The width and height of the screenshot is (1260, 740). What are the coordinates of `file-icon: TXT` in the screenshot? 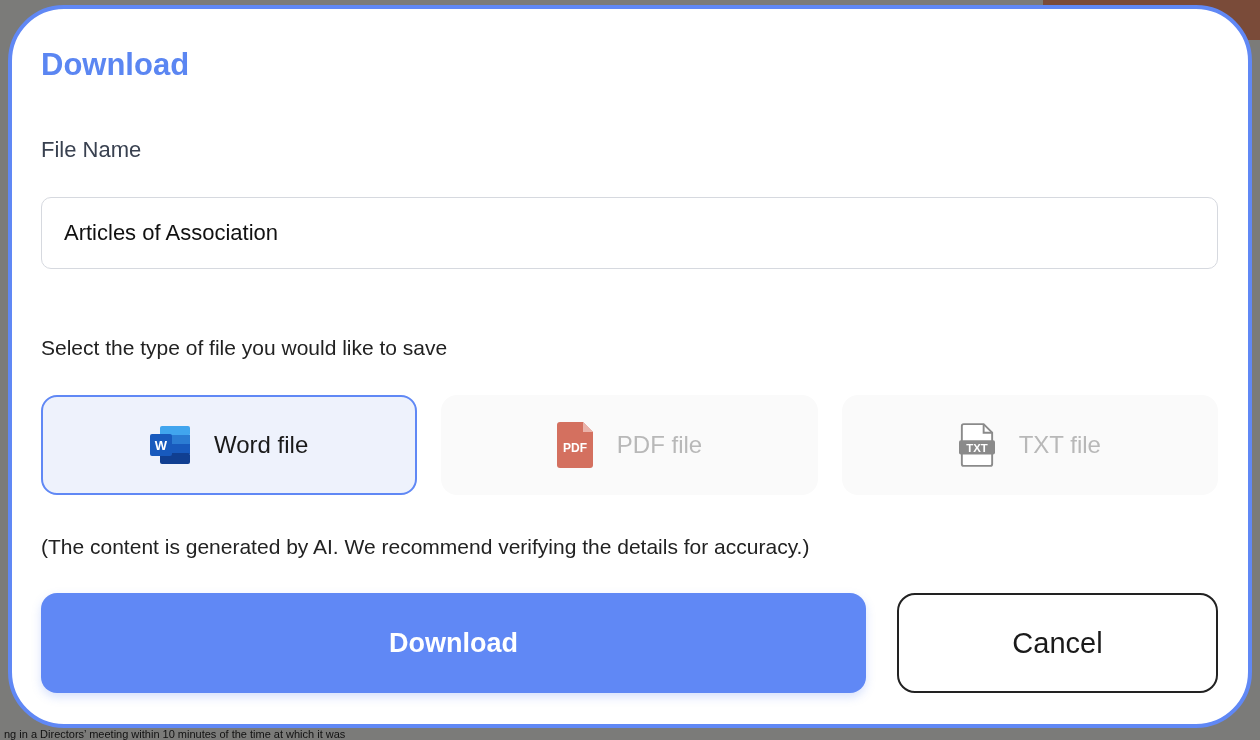 It's located at (976, 445).